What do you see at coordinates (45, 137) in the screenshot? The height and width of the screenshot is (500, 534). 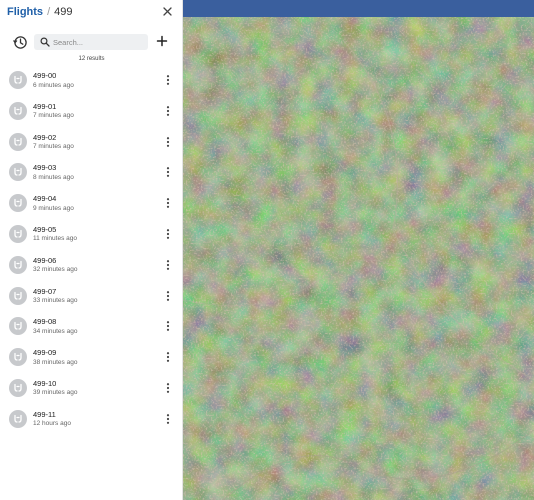 I see `flight-name: 499-02` at bounding box center [45, 137].